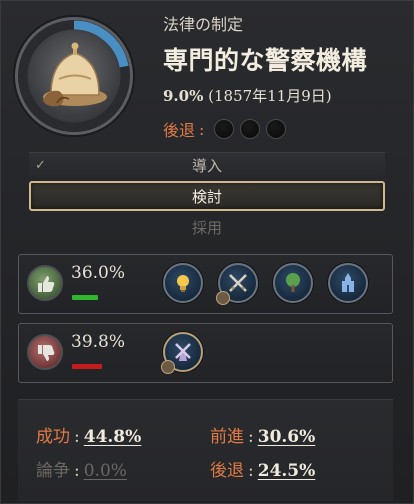  I want to click on stat-success-value: 44.8%, so click(113, 437).